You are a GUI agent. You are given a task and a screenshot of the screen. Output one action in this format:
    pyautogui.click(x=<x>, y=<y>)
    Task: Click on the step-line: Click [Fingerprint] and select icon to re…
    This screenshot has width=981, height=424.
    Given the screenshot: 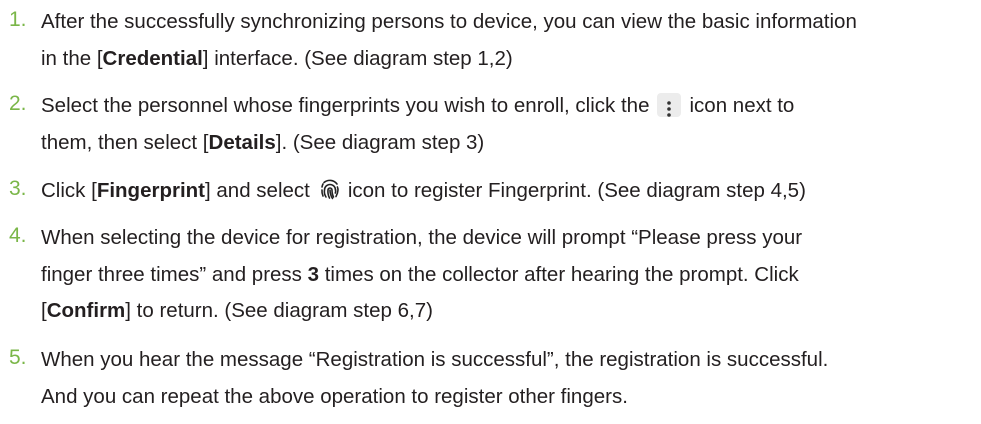 What is the action you would take?
    pyautogui.click(x=506, y=193)
    